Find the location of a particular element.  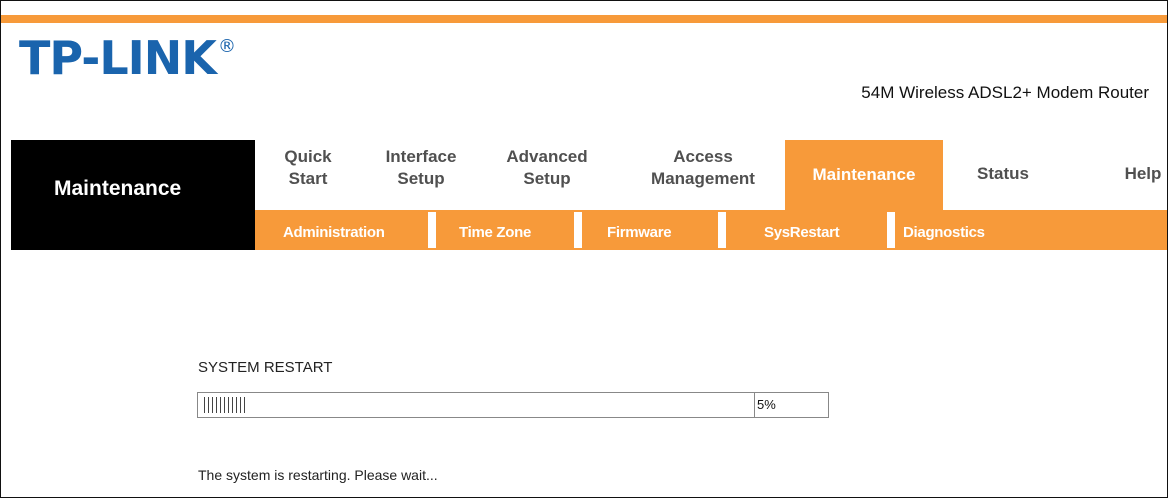

logo-text: TP-LINK is located at coordinates (118, 58).